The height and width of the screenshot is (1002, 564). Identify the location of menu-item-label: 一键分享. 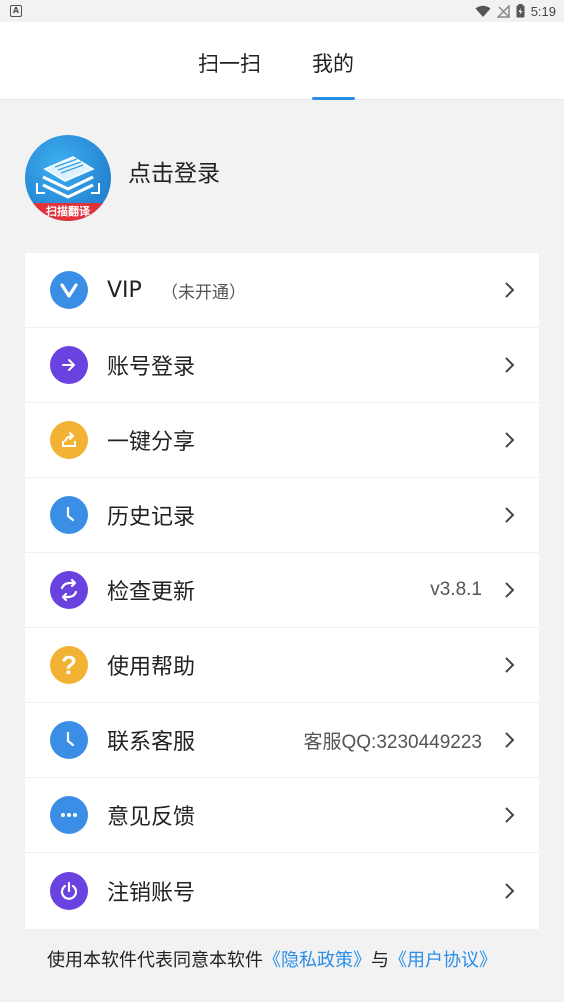
(151, 442).